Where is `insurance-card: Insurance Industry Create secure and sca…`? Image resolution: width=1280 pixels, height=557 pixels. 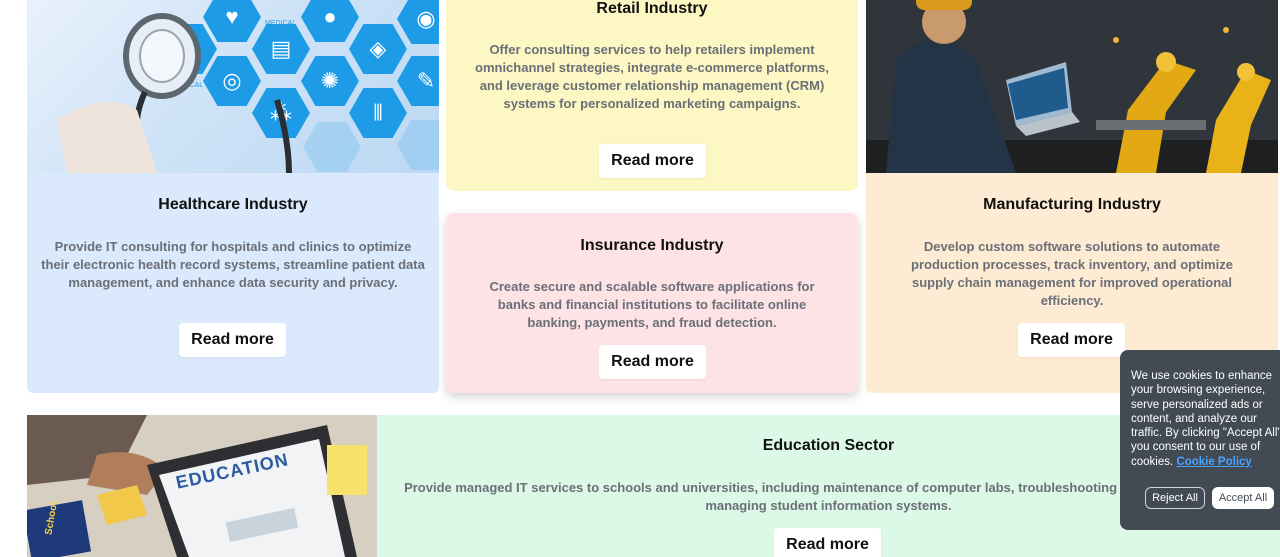
insurance-card: Insurance Industry Create secure and sca… is located at coordinates (652, 303).